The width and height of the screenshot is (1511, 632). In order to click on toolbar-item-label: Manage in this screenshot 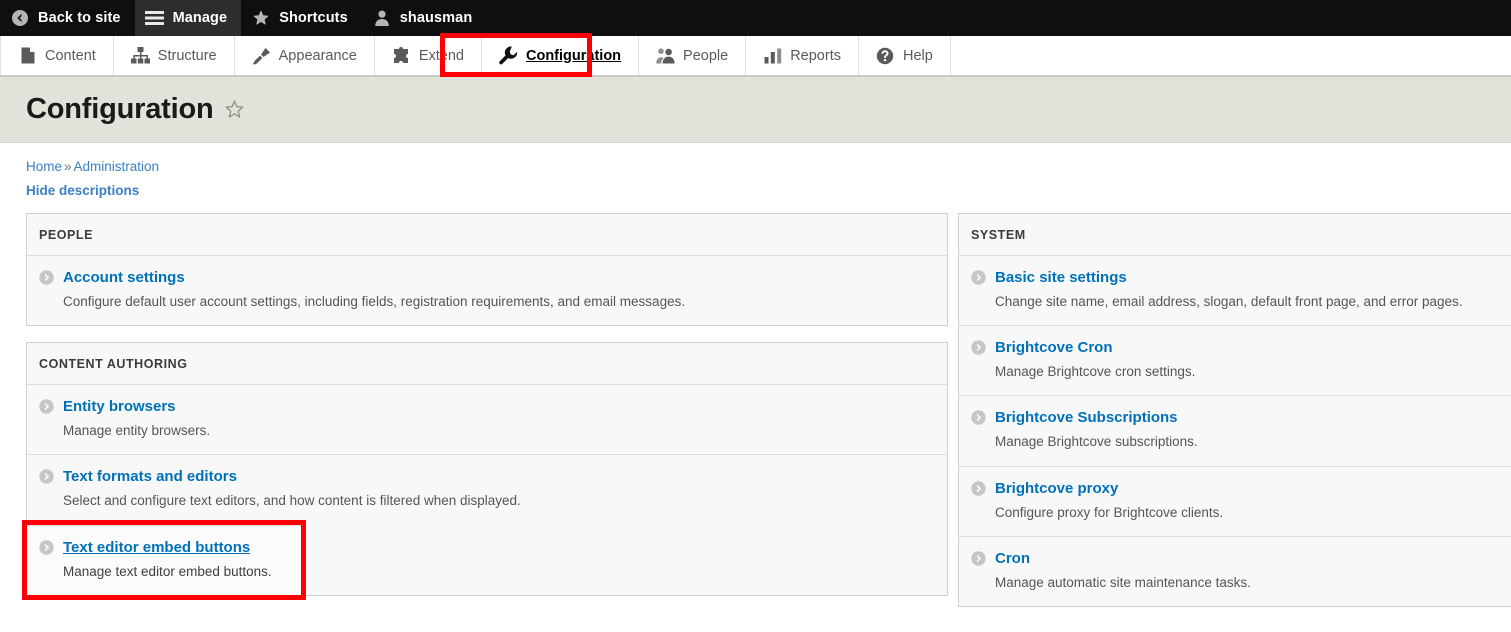, I will do `click(200, 18)`.